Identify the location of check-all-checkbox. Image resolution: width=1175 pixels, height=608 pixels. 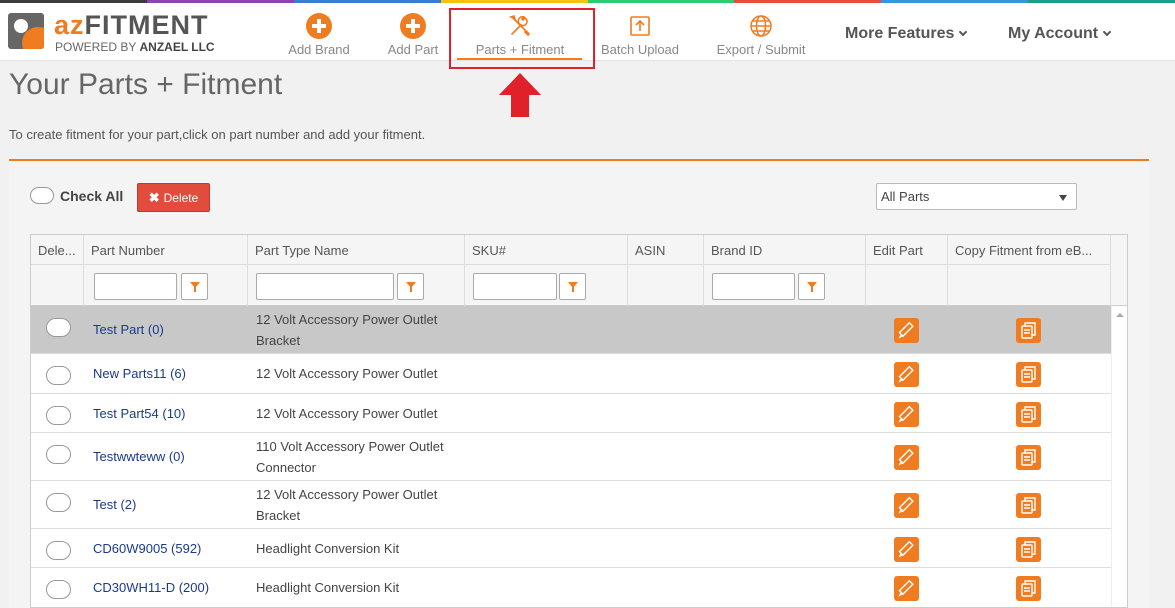
(42, 195).